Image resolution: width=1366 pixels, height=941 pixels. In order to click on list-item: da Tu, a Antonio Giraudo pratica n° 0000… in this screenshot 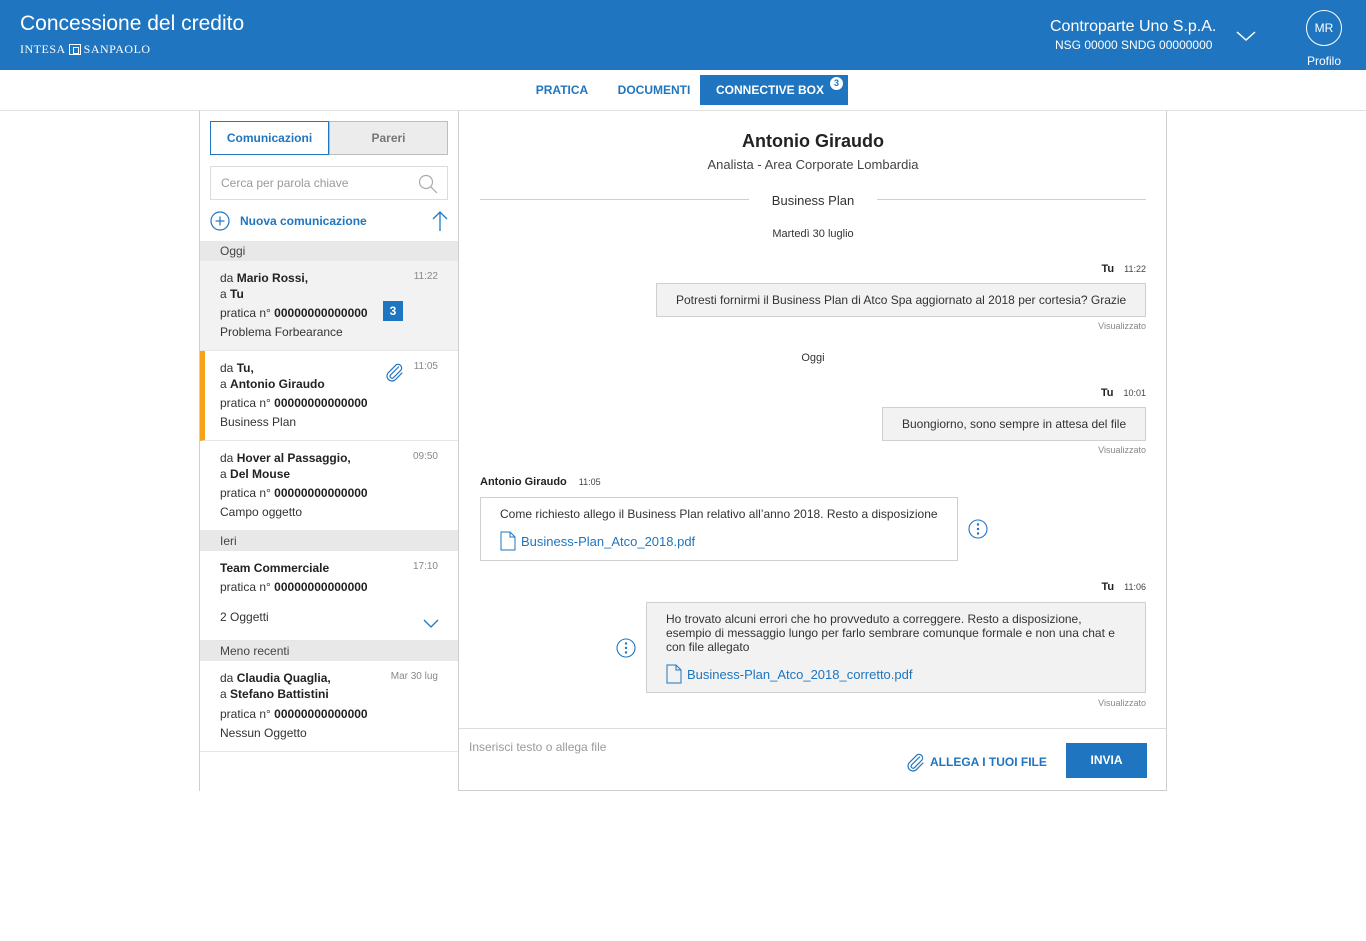, I will do `click(329, 396)`.